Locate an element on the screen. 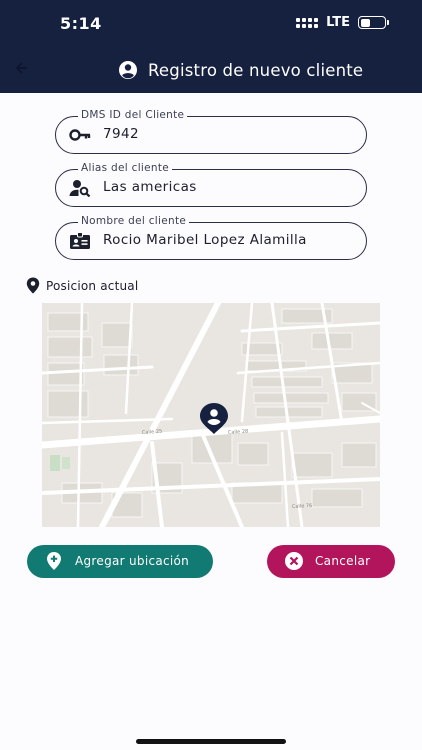 Image resolution: width=422 pixels, height=750 pixels. back-arrow-icon is located at coordinates (21, 67).